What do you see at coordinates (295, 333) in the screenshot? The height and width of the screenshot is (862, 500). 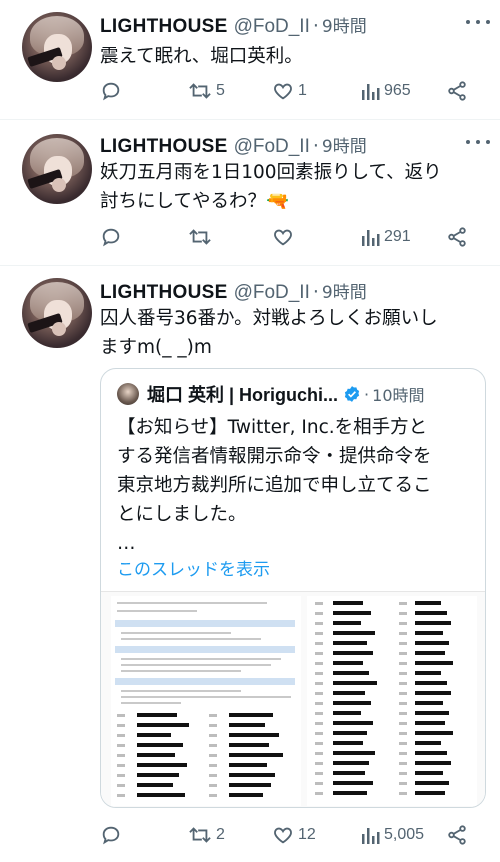 I see `tweet-text: 囚人番号36番か。対戦よろしくお願いし ますm(_ _)m` at bounding box center [295, 333].